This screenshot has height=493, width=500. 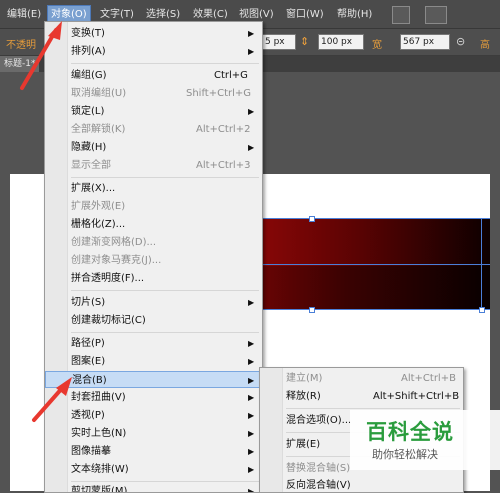 What do you see at coordinates (41, 55) in the screenshot?
I see `annotation-arrow-object-menu` at bounding box center [41, 55].